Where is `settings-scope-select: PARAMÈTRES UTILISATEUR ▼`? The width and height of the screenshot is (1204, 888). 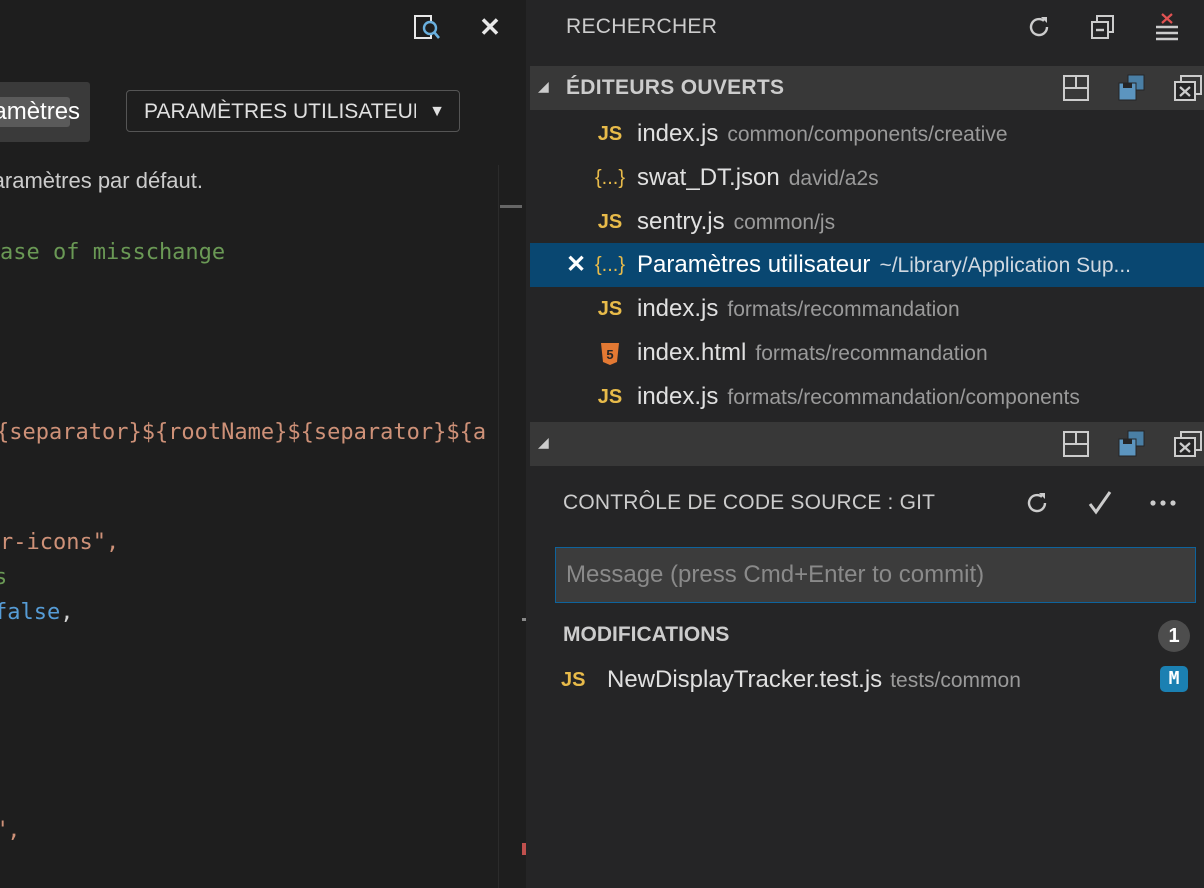 settings-scope-select: PARAMÈTRES UTILISATEUR ▼ is located at coordinates (293, 111).